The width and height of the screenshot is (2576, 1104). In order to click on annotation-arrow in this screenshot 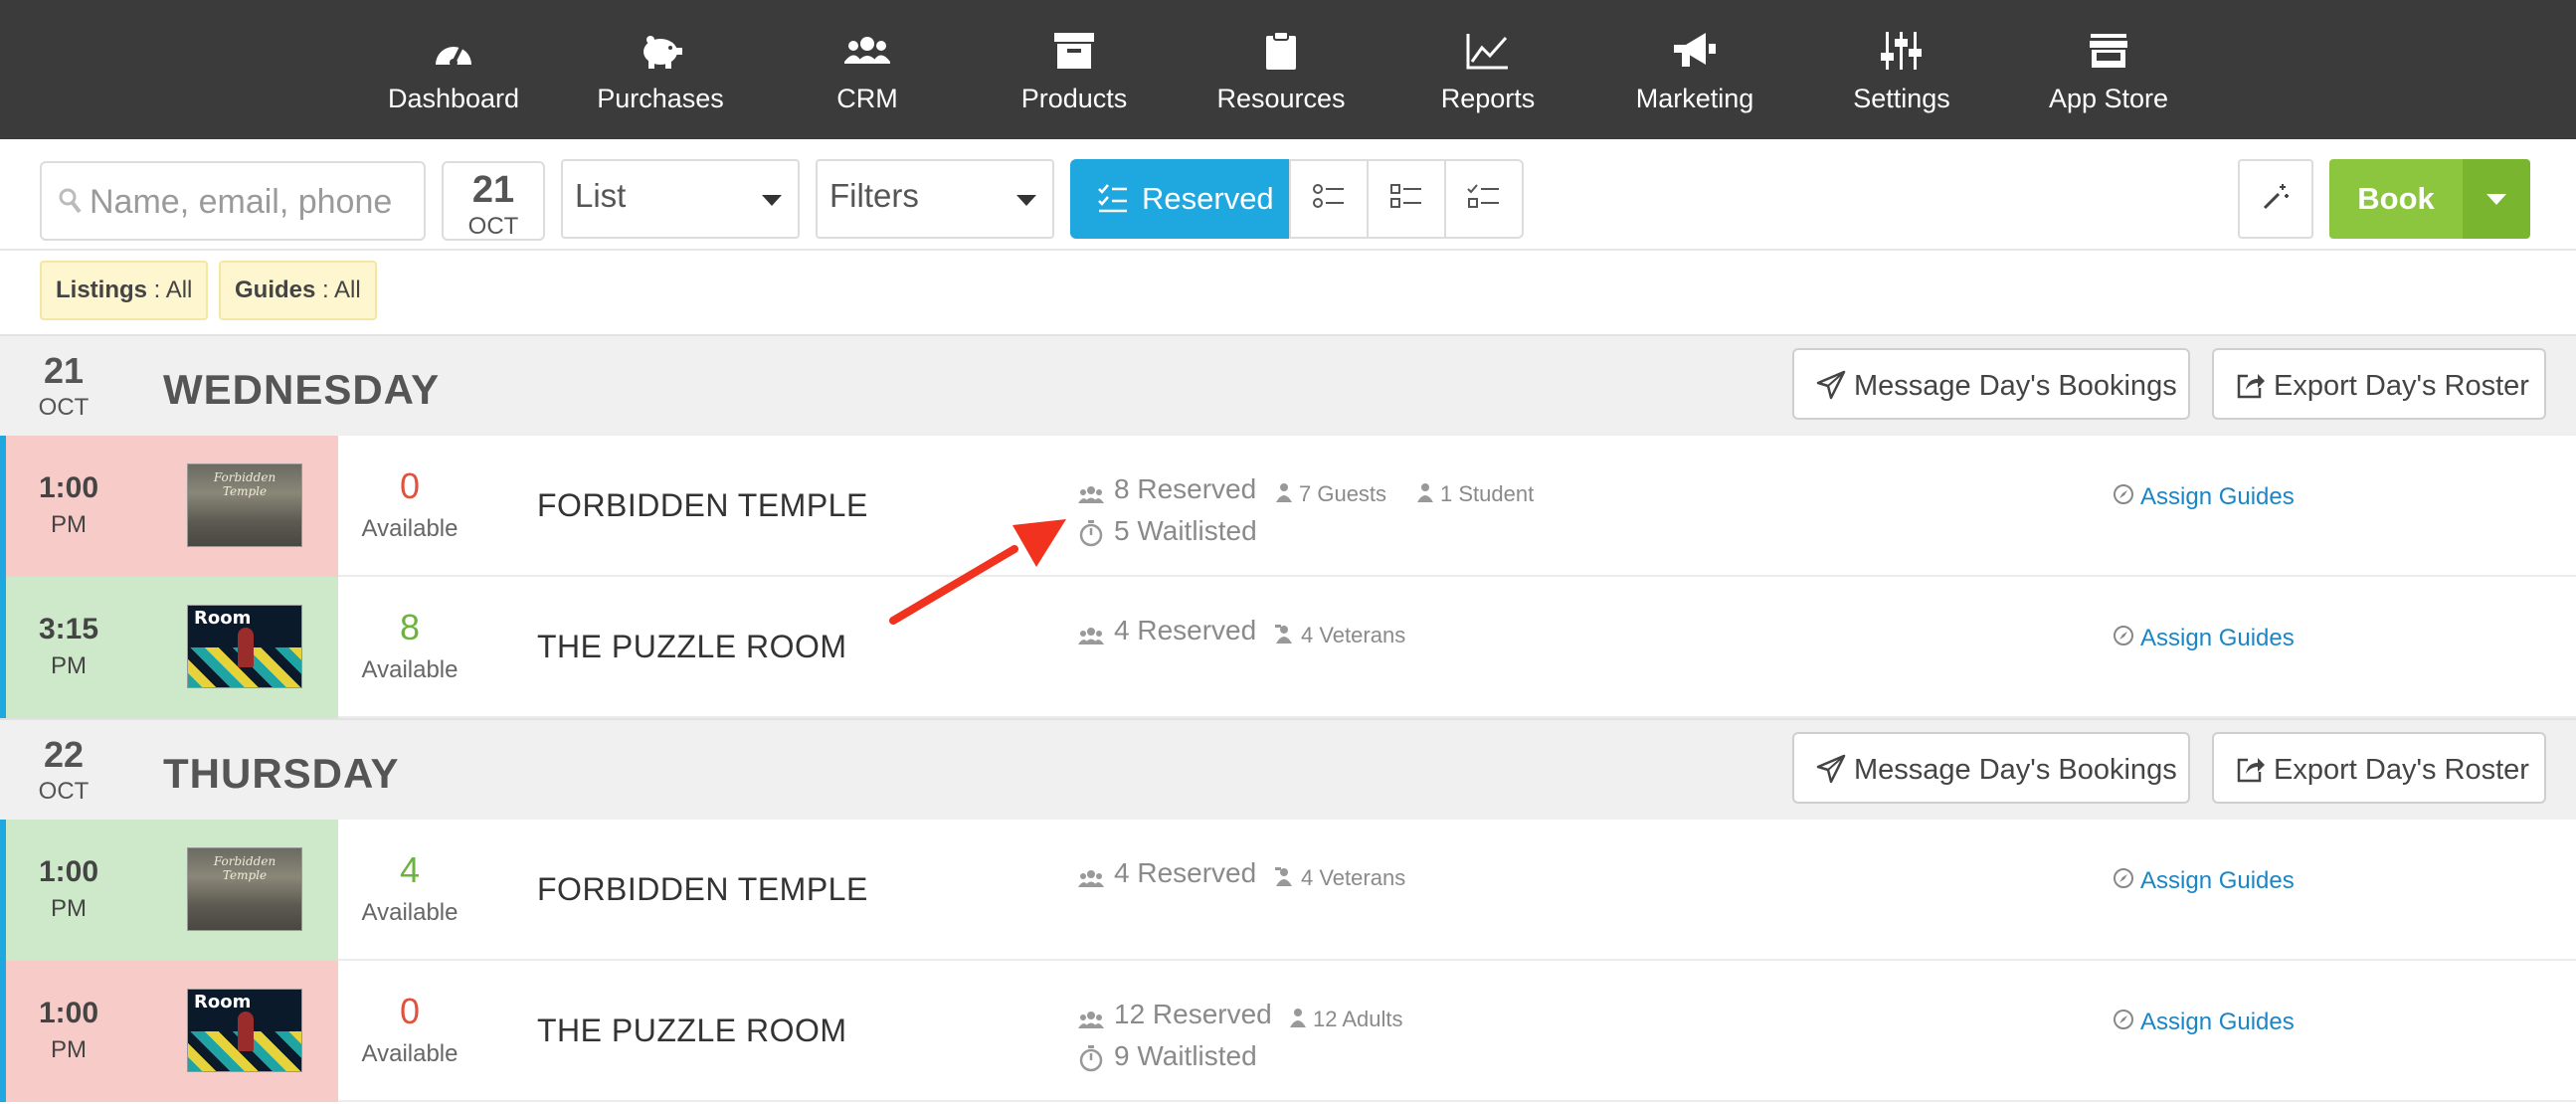, I will do `click(977, 572)`.